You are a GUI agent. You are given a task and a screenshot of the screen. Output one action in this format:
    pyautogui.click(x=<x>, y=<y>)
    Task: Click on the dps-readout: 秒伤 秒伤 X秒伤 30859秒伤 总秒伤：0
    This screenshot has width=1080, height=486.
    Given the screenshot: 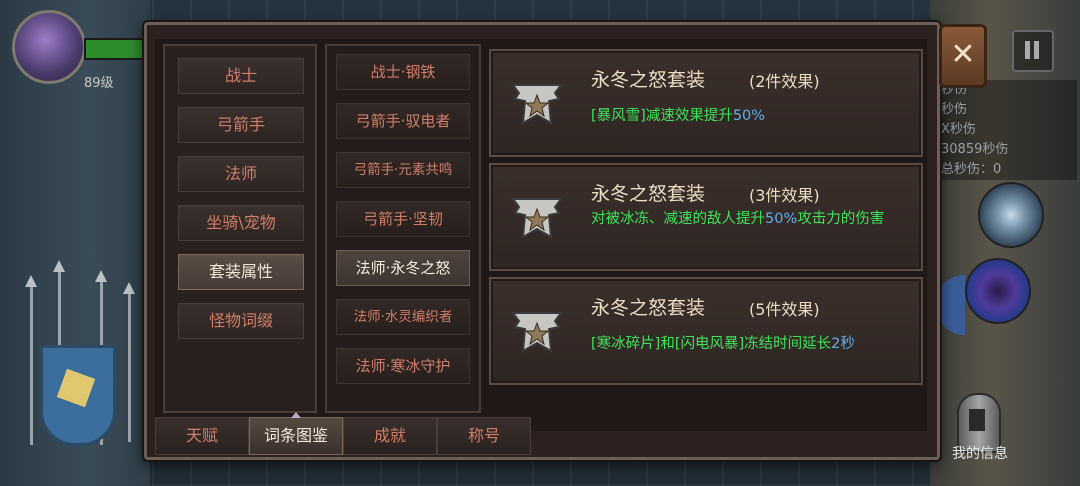 What is the action you would take?
    pyautogui.click(x=1006, y=130)
    